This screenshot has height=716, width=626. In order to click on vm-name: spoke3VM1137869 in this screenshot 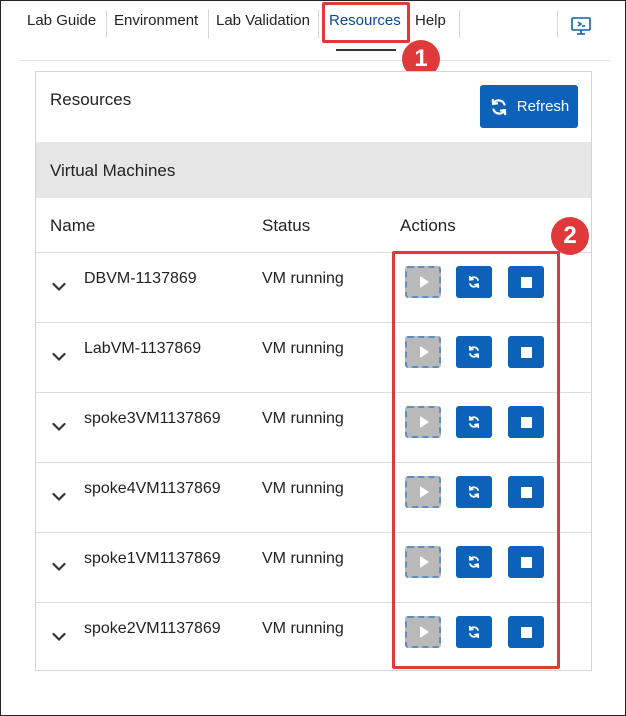, I will do `click(152, 418)`.